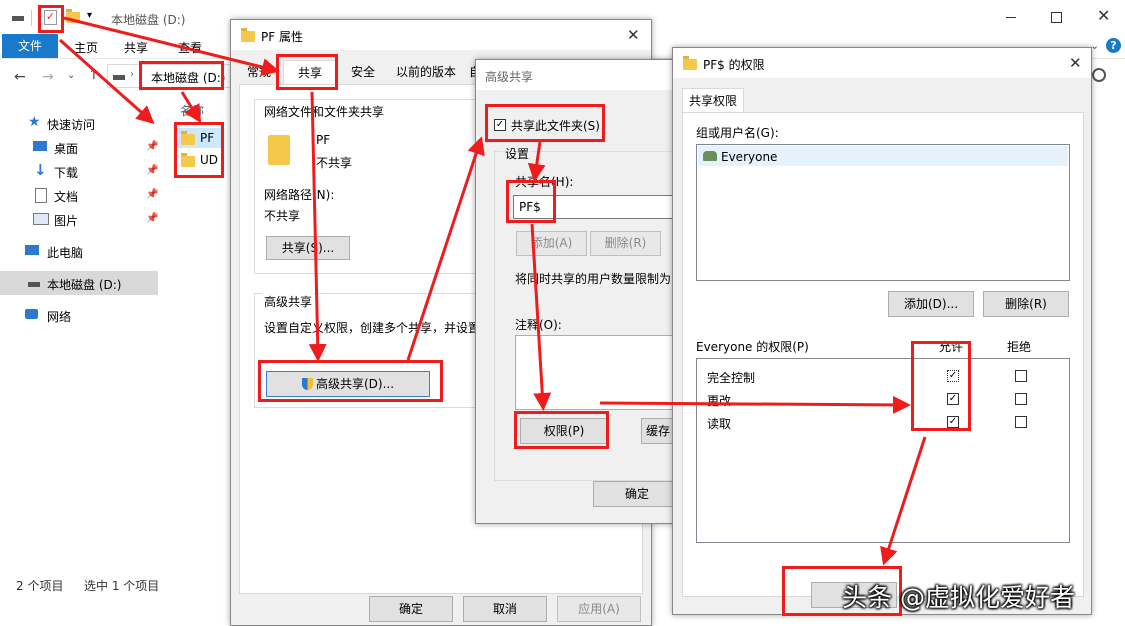  What do you see at coordinates (536, 161) in the screenshot?
I see `arrow-to-share-name` at bounding box center [536, 161].